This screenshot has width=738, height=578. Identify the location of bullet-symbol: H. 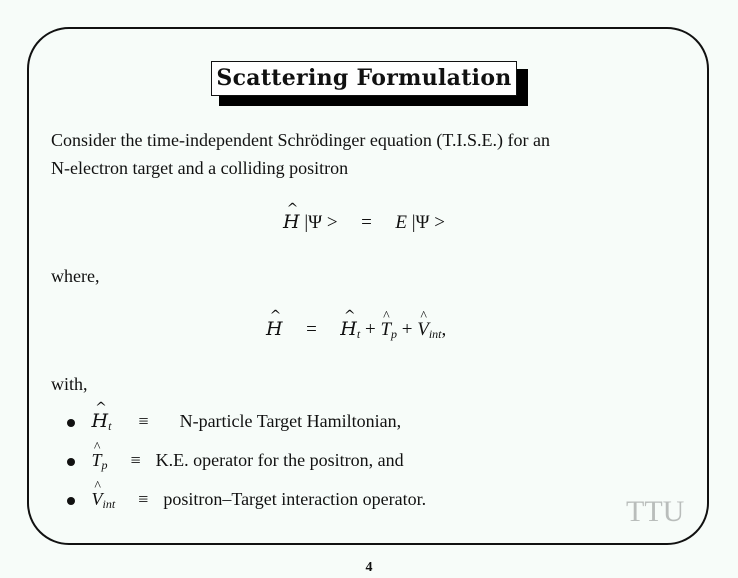
(100, 421).